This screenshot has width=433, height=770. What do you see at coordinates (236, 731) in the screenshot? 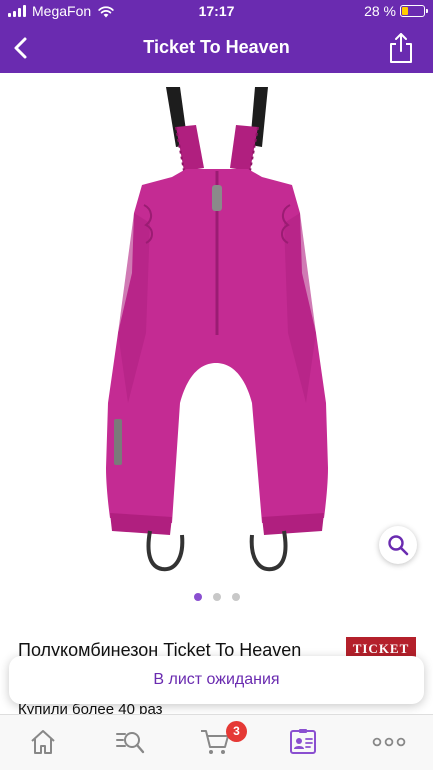
I see `cart-badge: 3` at bounding box center [236, 731].